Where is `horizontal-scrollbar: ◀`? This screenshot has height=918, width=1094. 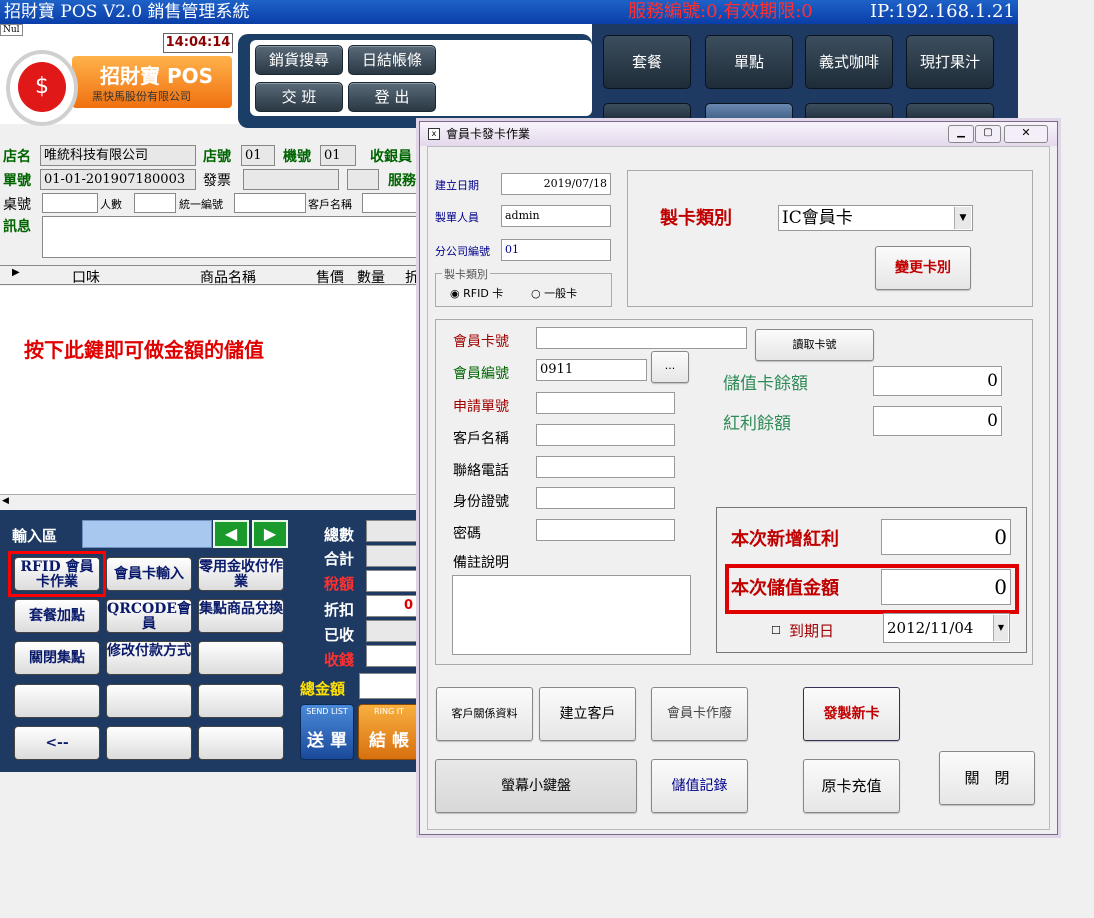 horizontal-scrollbar: ◀ is located at coordinates (210, 502).